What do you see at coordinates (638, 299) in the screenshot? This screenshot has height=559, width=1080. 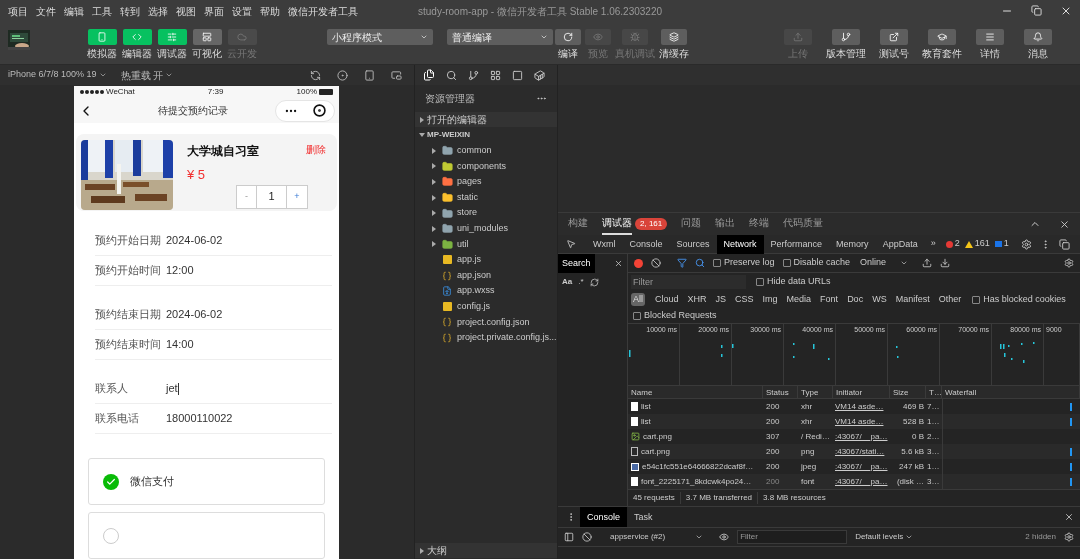 I see `type-filter: All` at bounding box center [638, 299].